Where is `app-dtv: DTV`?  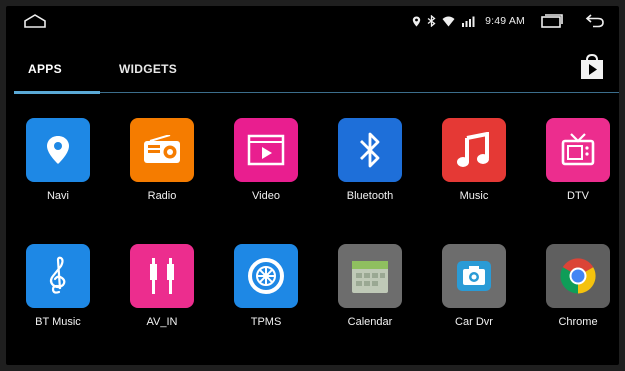 app-dtv: DTV is located at coordinates (576, 160).